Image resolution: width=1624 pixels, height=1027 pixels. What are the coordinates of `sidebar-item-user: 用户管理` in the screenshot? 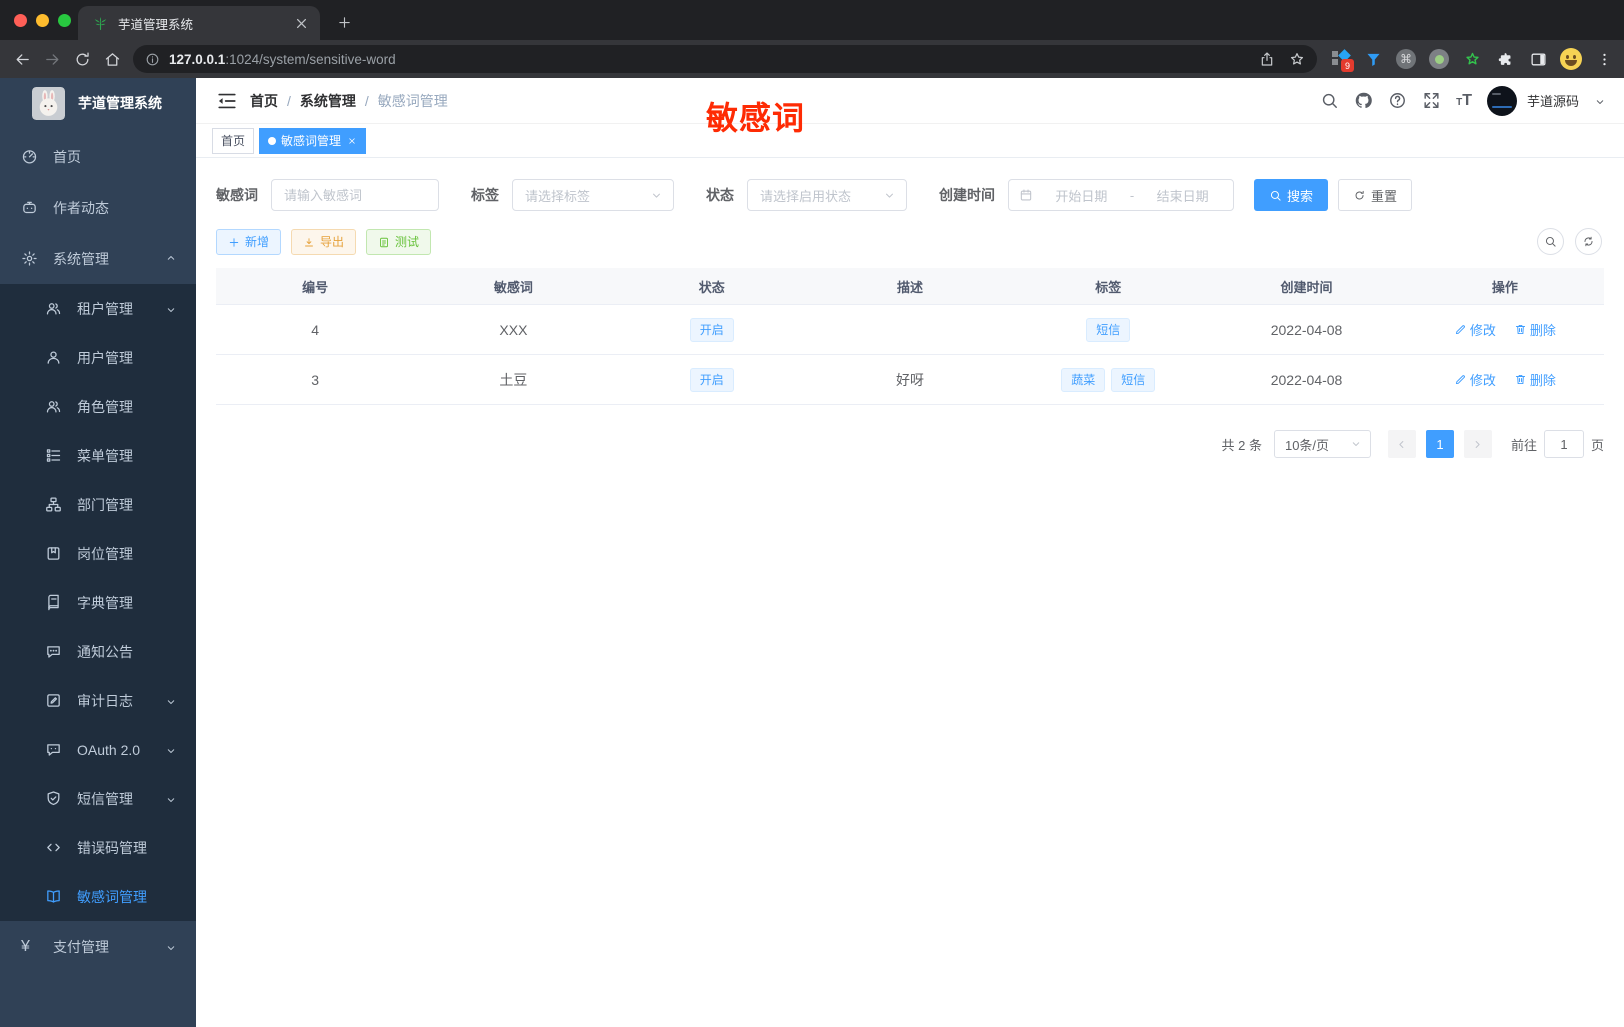 It's located at (98, 357).